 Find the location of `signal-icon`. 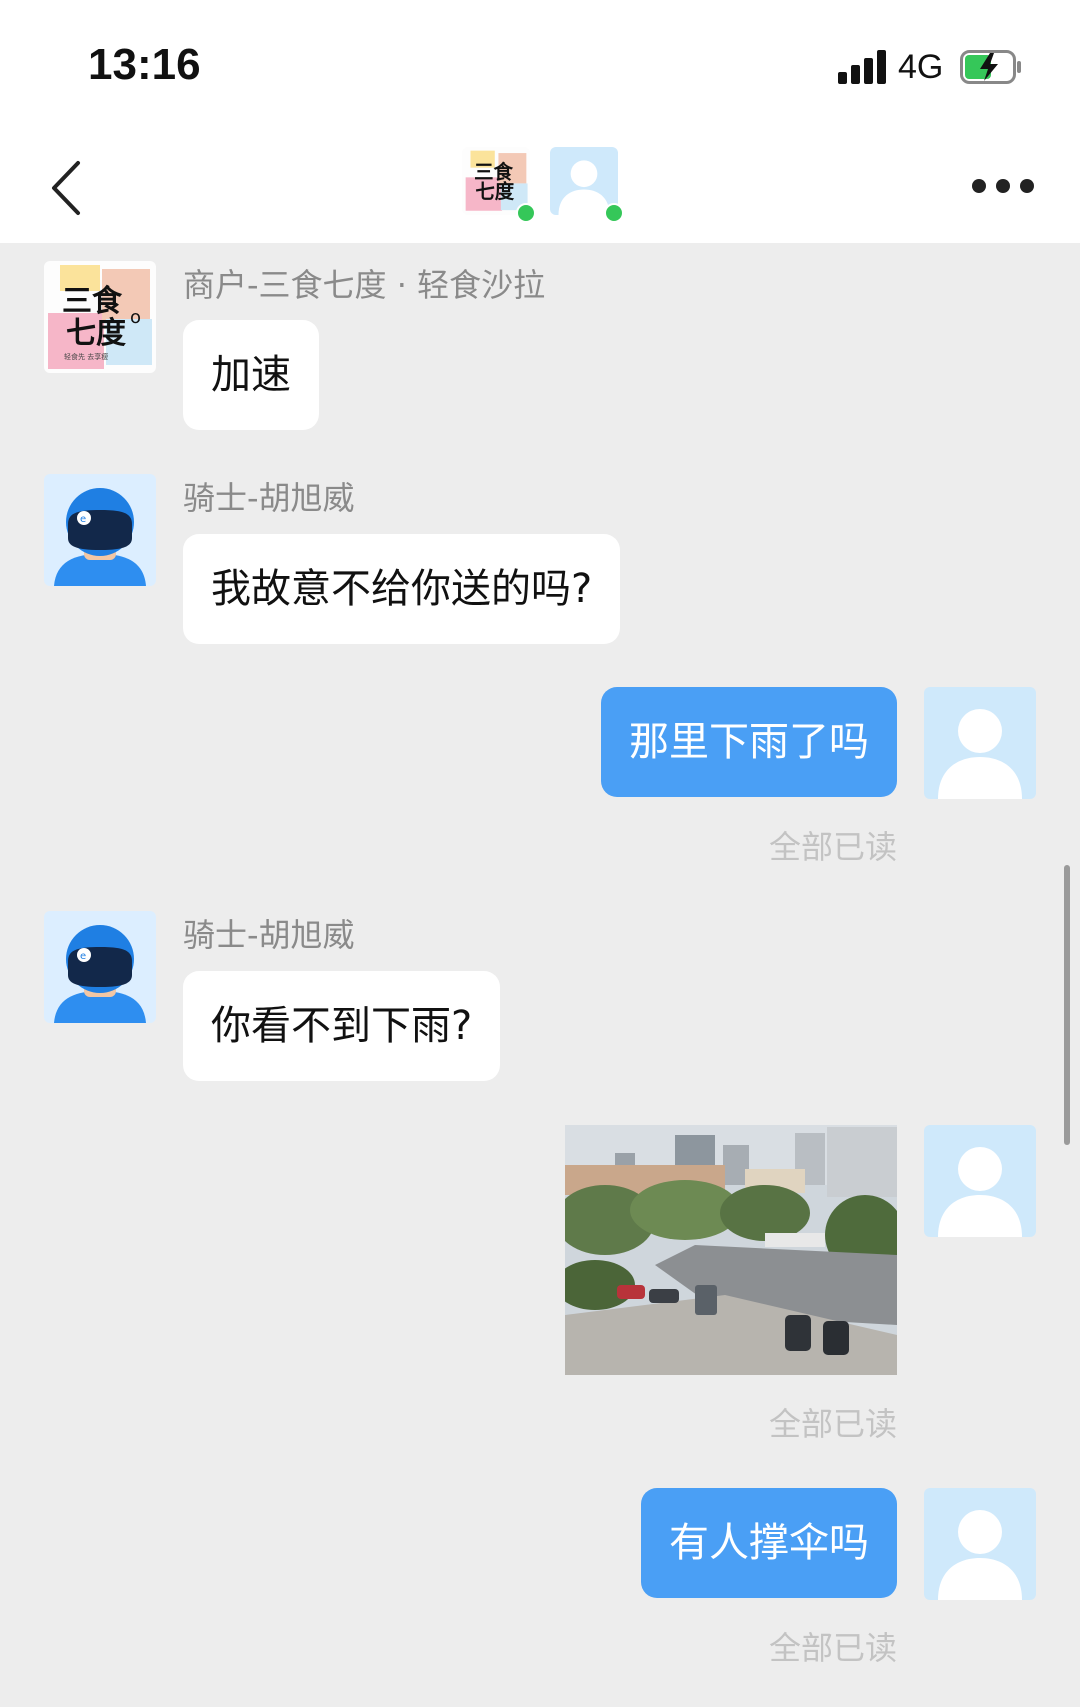

signal-icon is located at coordinates (863, 67).